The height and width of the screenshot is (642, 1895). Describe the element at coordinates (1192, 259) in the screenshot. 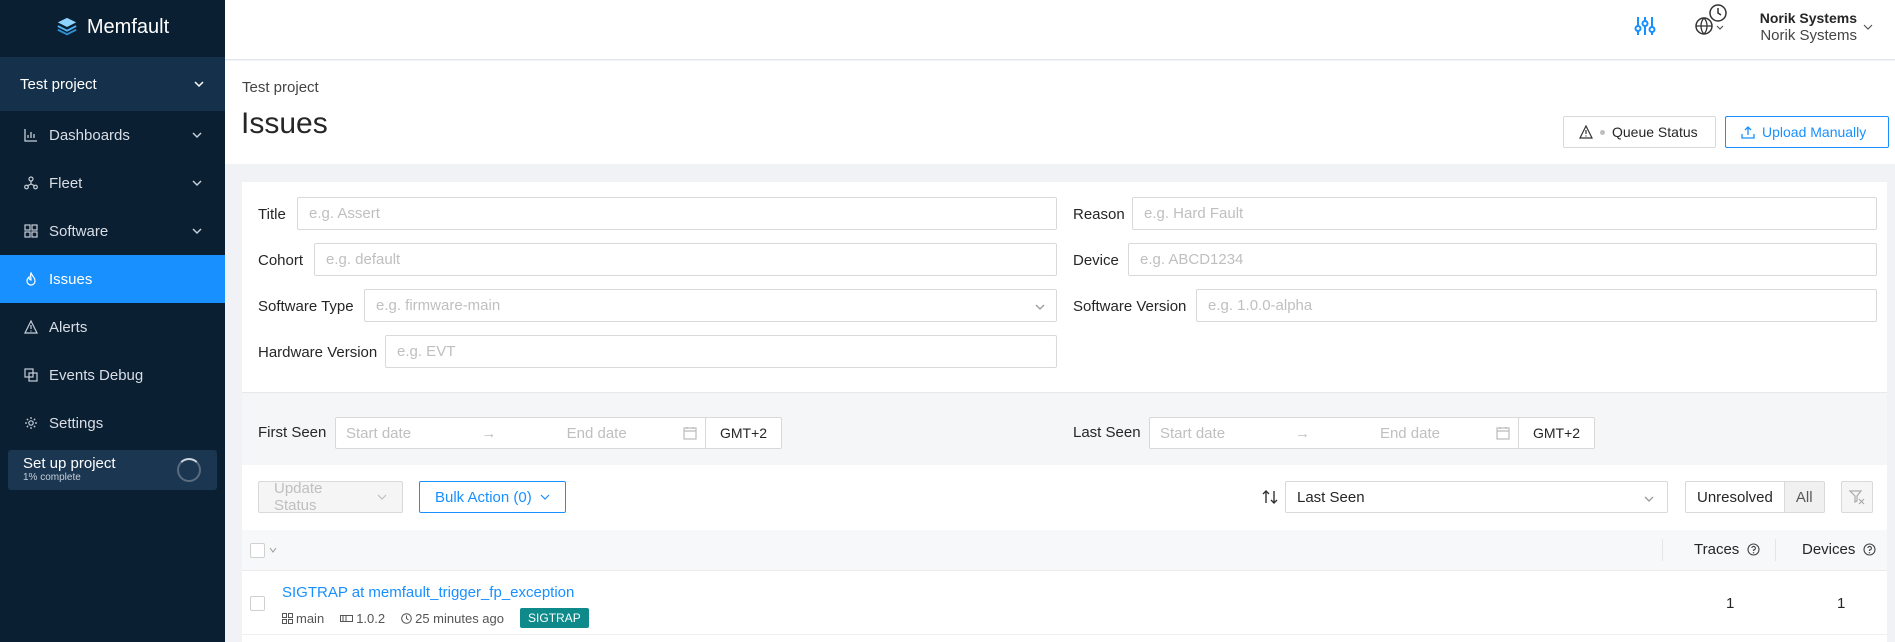

I see `placeholder: e.g. ABCD1234` at that location.